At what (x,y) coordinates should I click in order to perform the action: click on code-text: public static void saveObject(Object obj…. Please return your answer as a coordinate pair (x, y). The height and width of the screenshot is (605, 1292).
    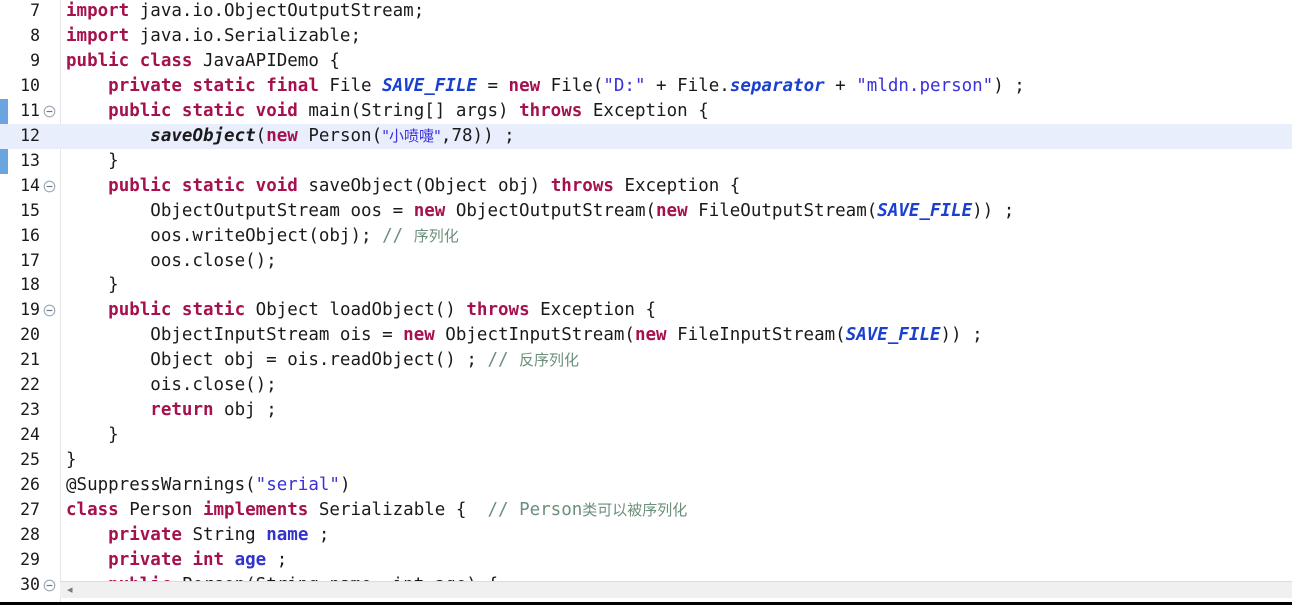
    Looking at the image, I should click on (403, 186).